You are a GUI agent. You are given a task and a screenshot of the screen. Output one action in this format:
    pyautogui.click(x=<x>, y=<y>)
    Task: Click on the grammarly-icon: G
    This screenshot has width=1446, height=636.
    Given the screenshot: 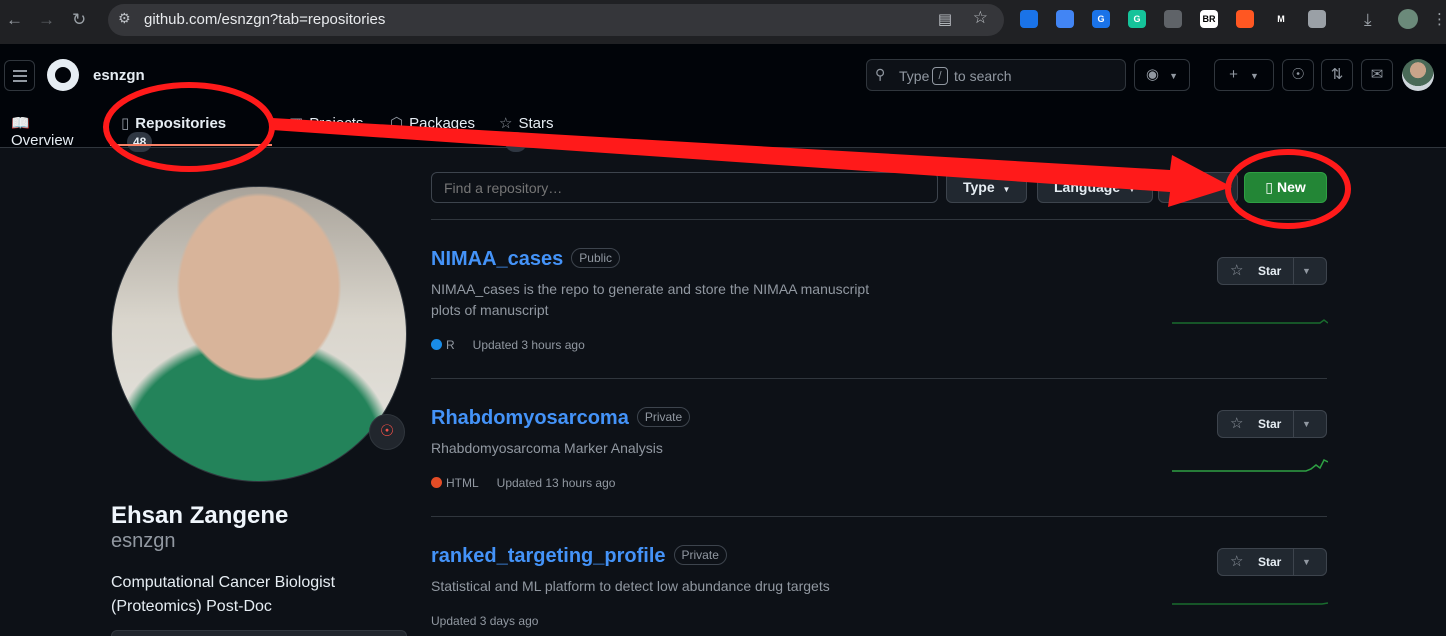 What is the action you would take?
    pyautogui.click(x=1137, y=19)
    